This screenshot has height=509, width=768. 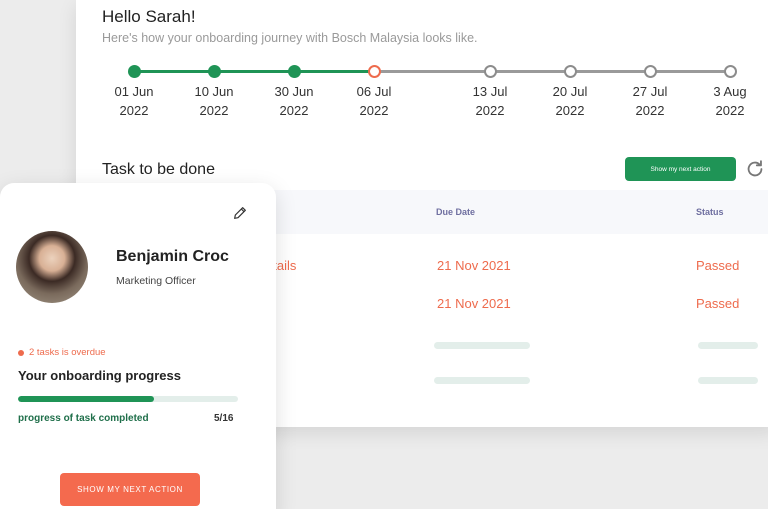 What do you see at coordinates (134, 101) in the screenshot?
I see `timeline-label-1: 01 Jun 2022` at bounding box center [134, 101].